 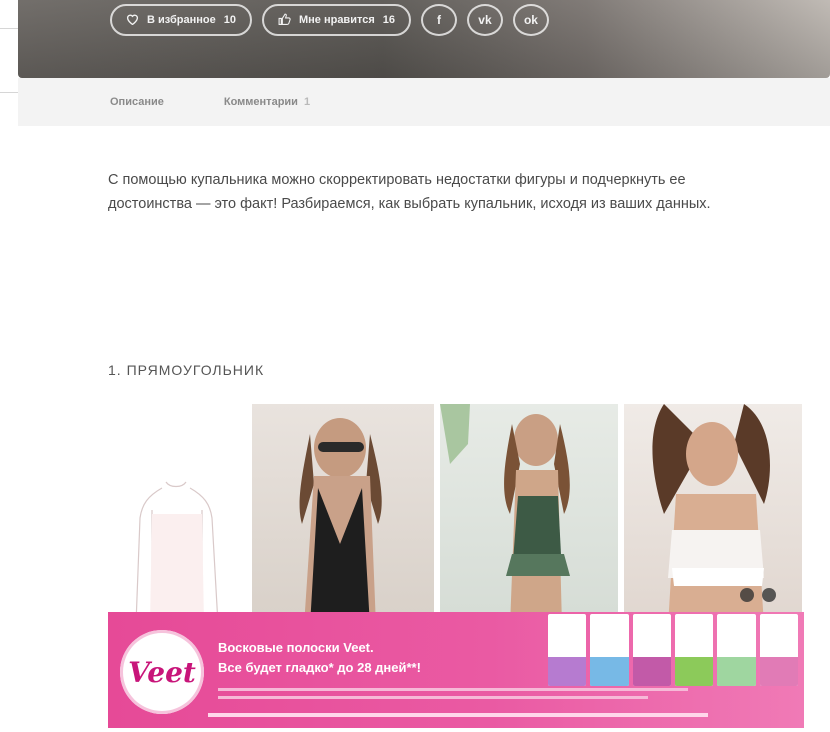 I want to click on favorite-label: В избранное, so click(x=181, y=20).